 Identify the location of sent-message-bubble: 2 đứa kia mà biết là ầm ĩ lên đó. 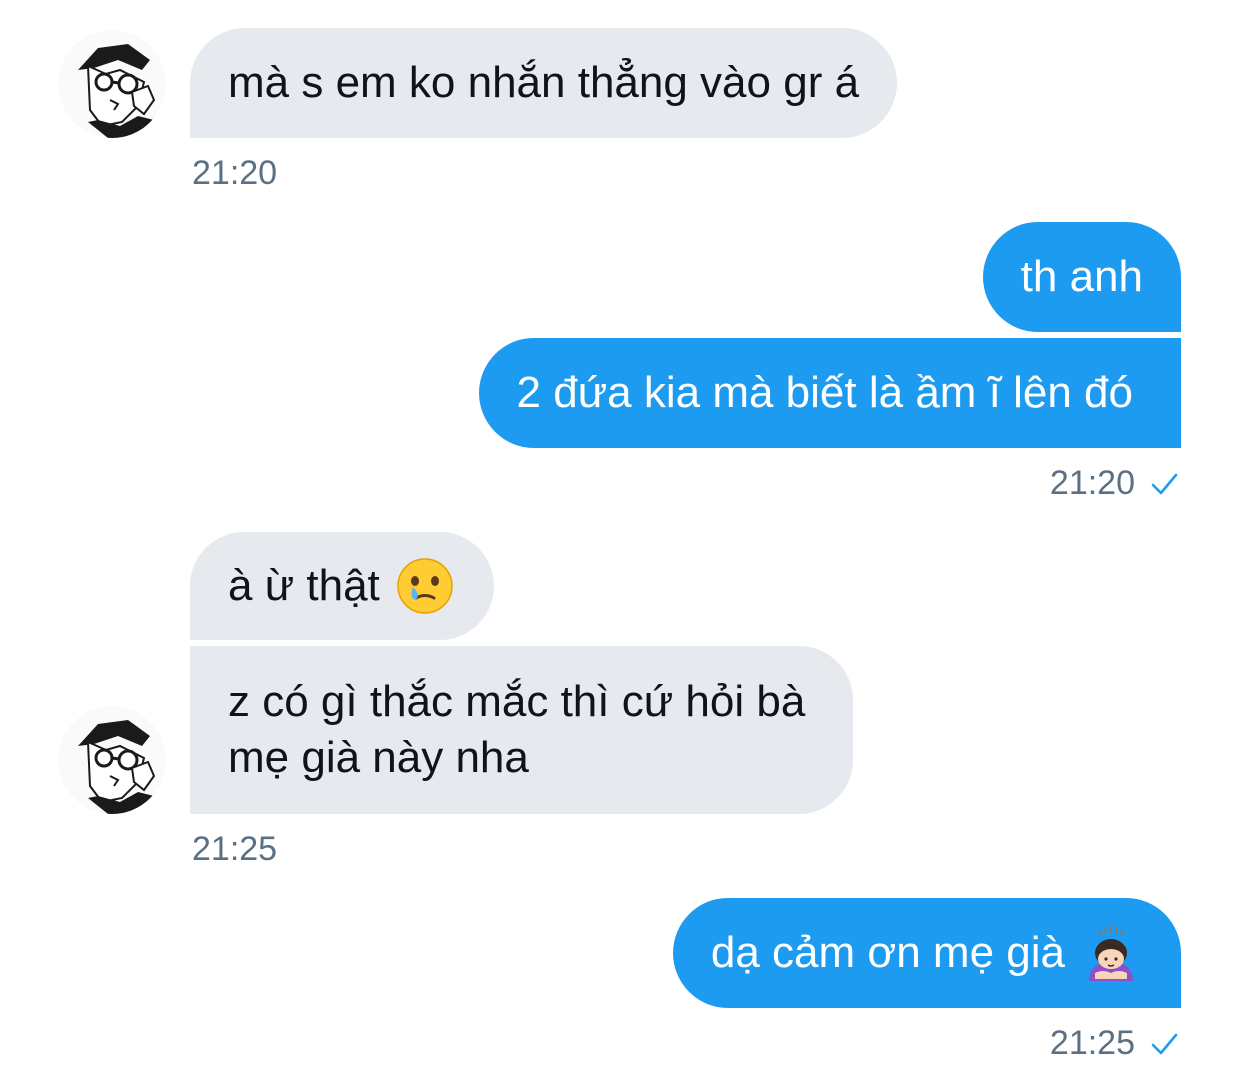
(829, 393).